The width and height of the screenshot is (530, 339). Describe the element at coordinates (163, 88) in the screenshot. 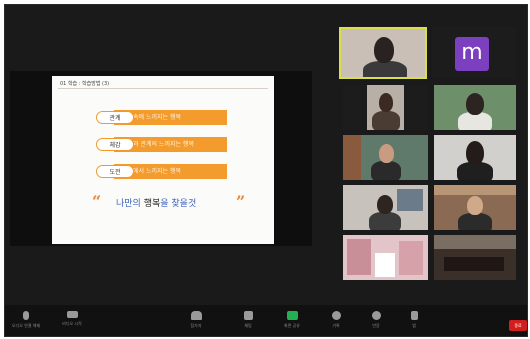

I see `slide-divider` at that location.